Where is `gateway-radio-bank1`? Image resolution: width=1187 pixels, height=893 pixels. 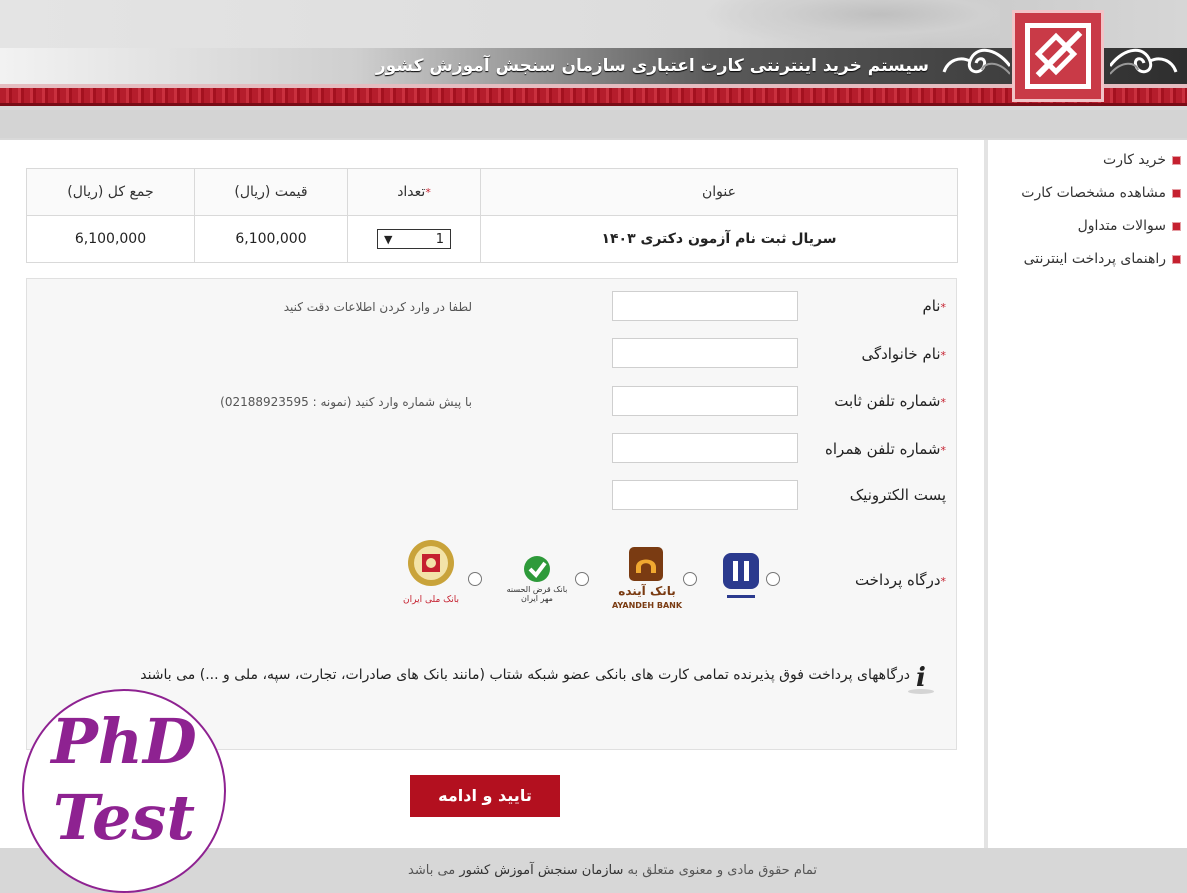 gateway-radio-bank1 is located at coordinates (773, 579).